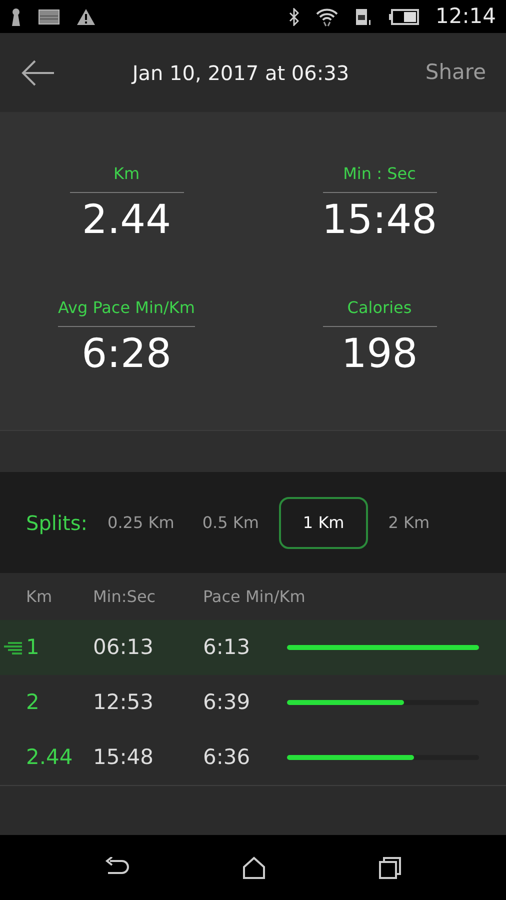 Image resolution: width=506 pixels, height=900 pixels. I want to click on home-button, so click(254, 867).